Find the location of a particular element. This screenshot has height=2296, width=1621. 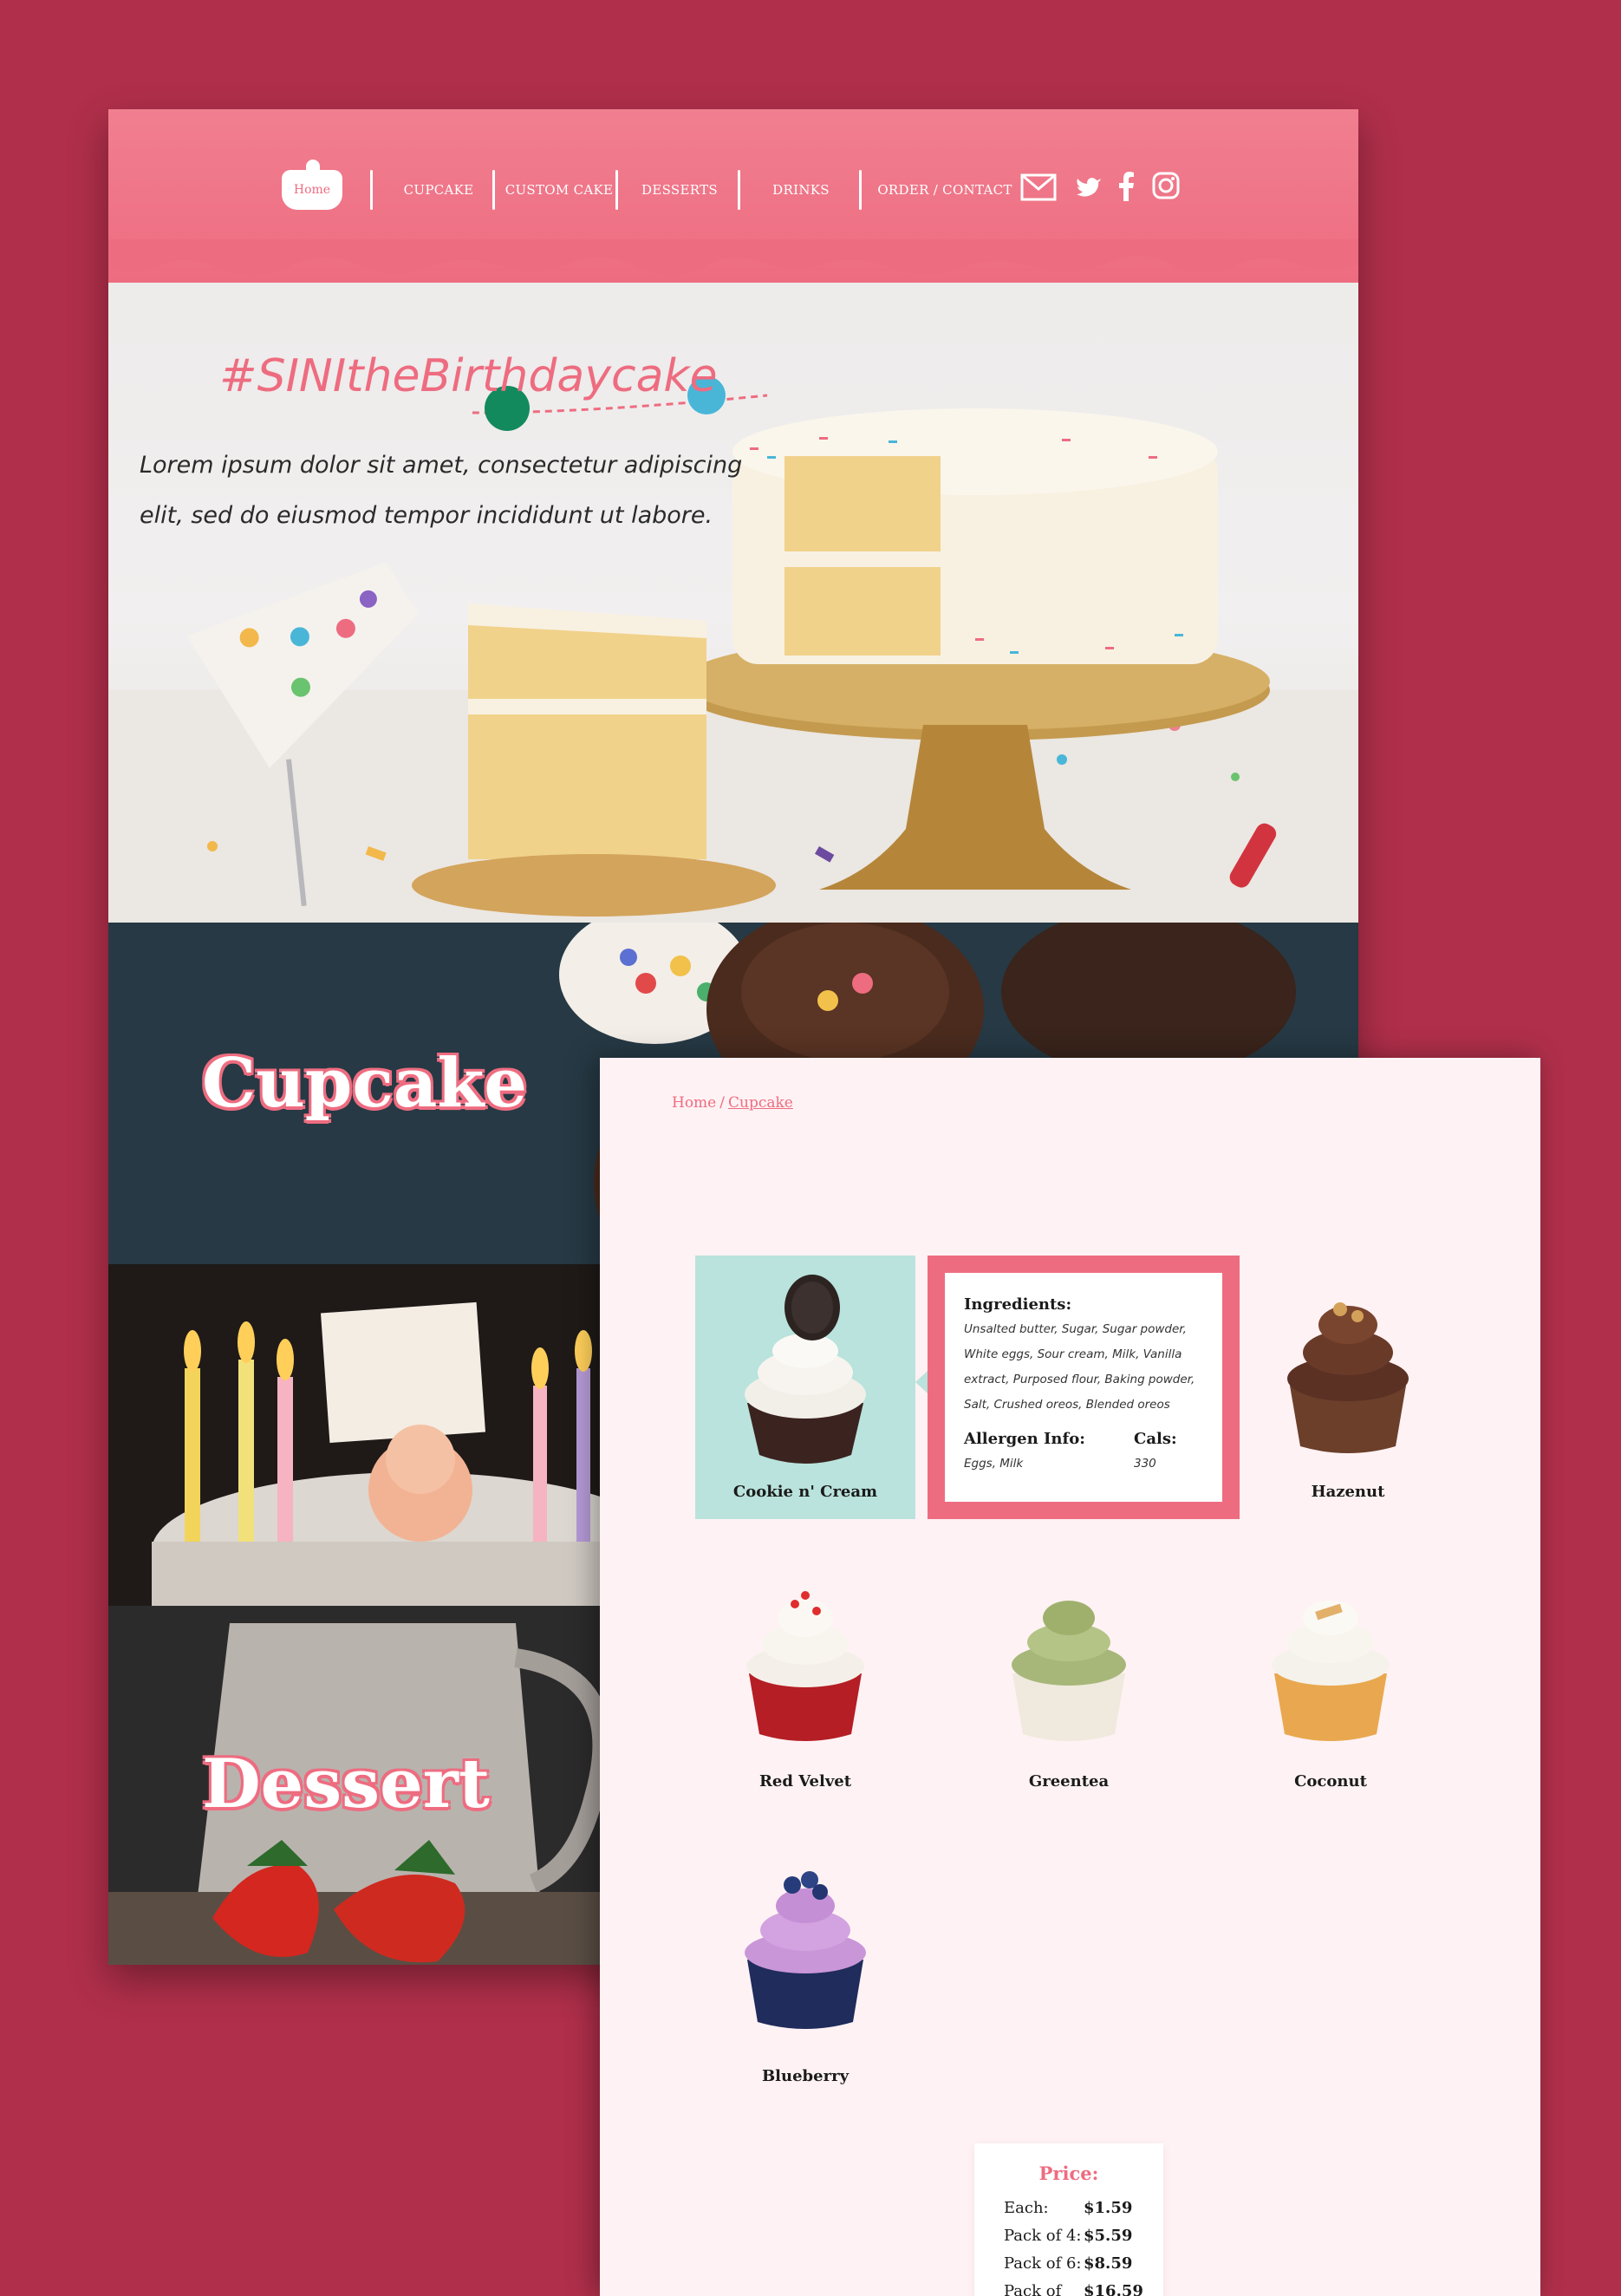

breadcrumb-home: Home is located at coordinates (694, 1103).